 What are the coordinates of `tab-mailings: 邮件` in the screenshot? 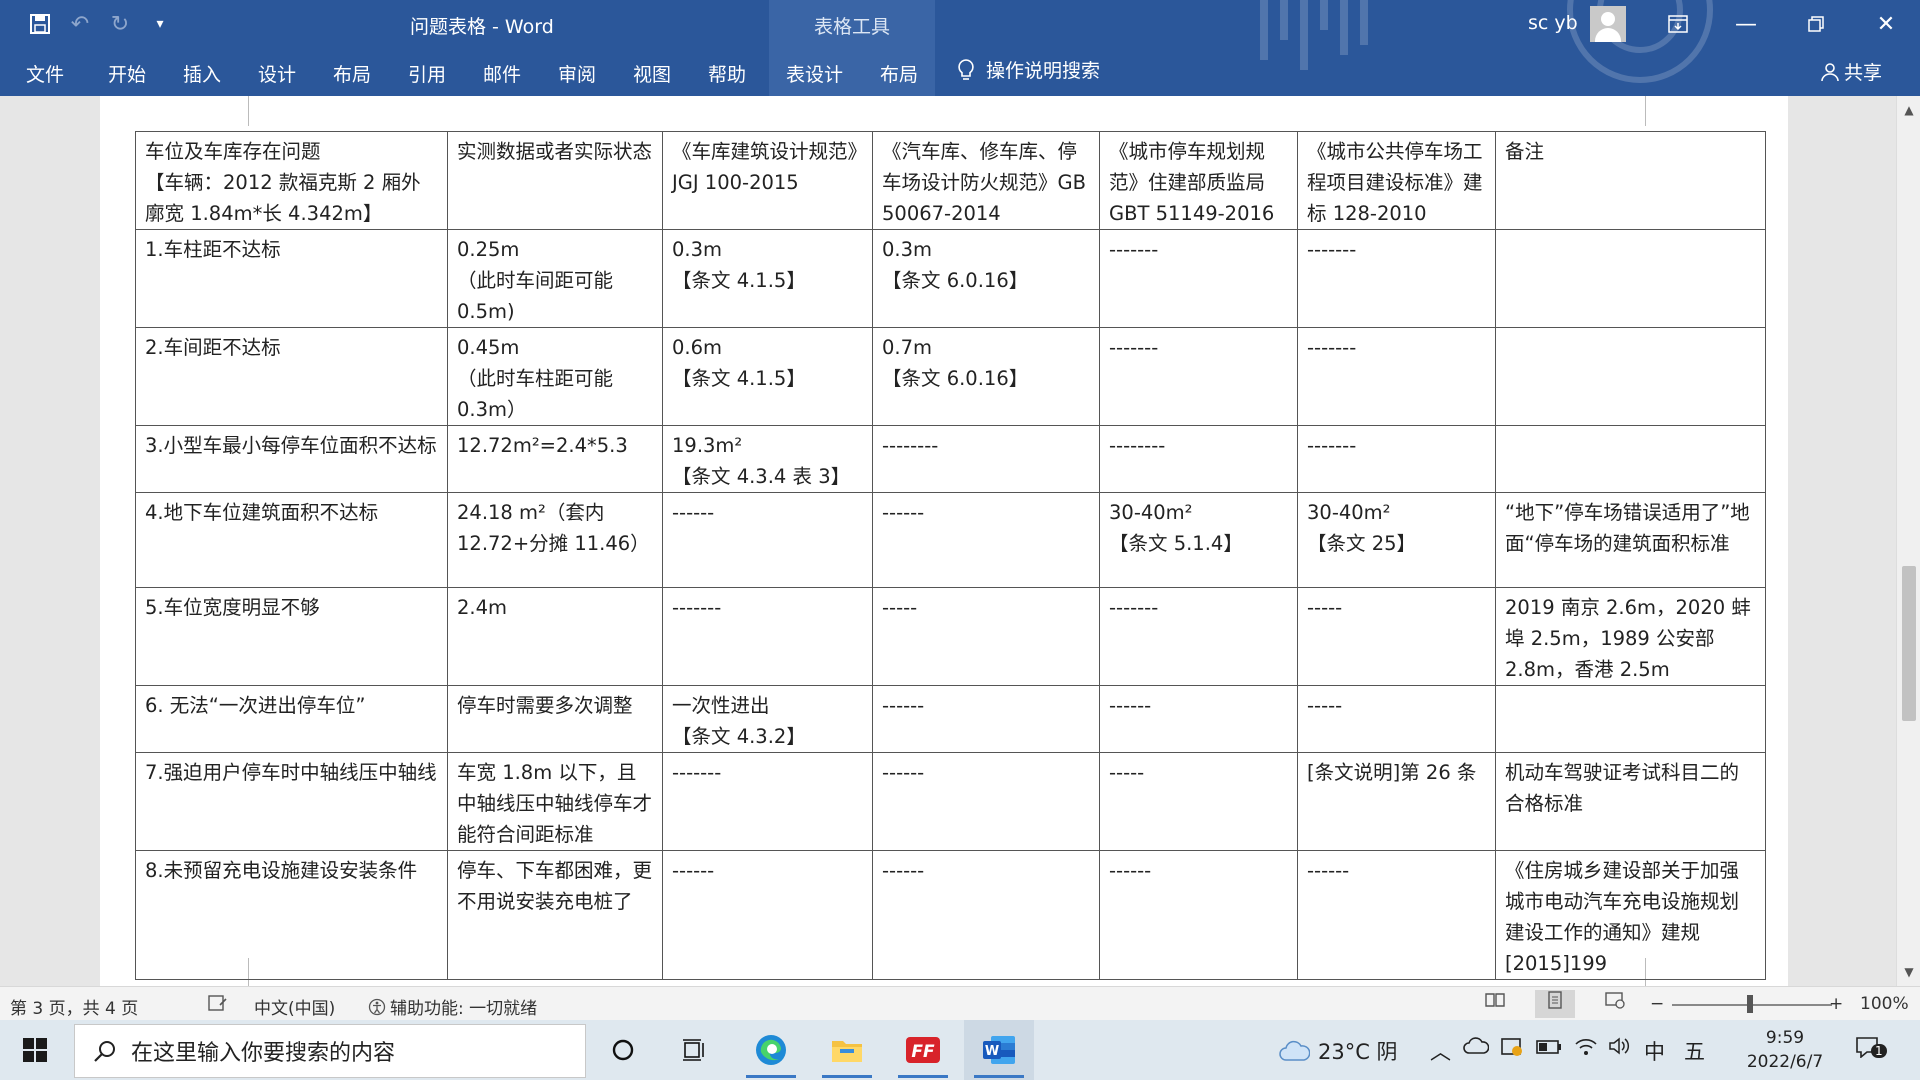 It's located at (502, 73).